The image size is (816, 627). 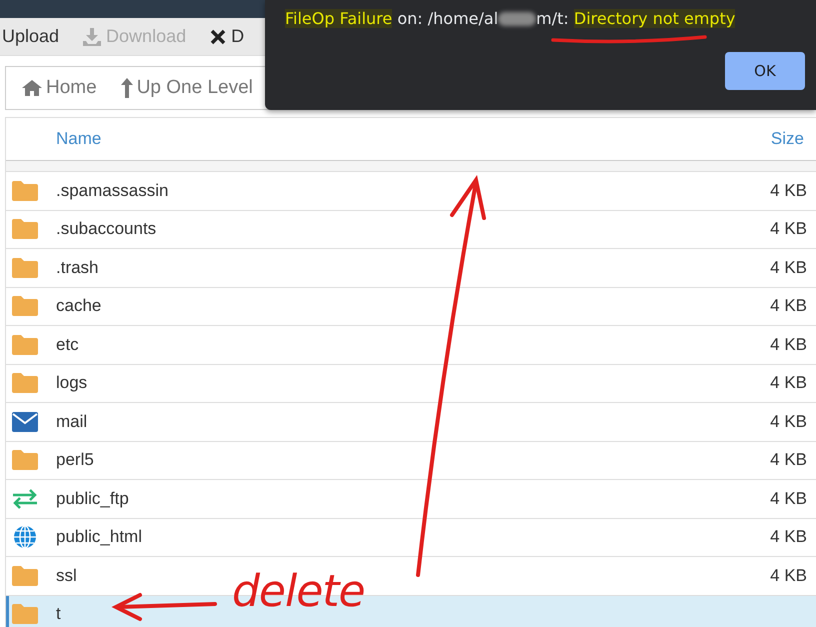 I want to click on home-icon, so click(x=32, y=88).